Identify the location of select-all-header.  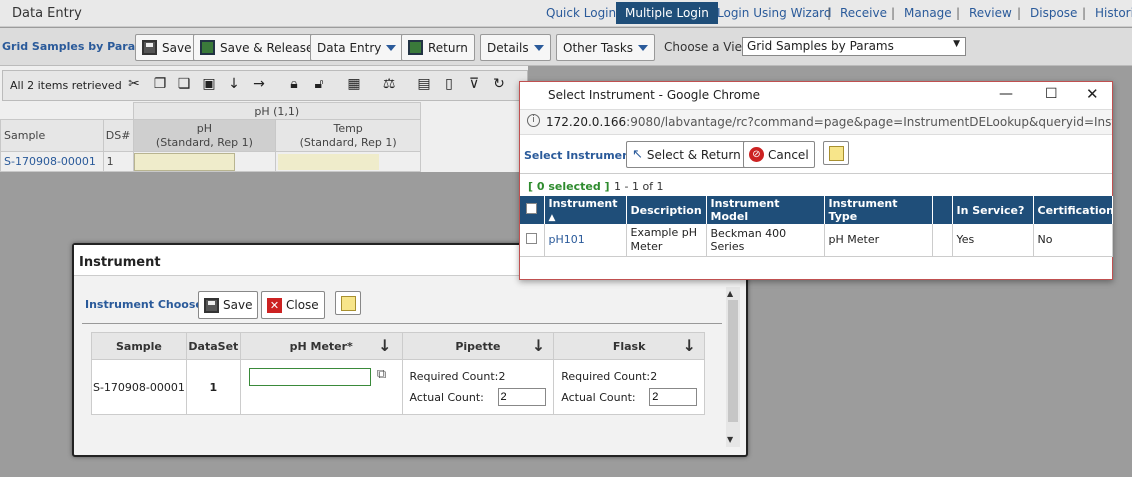
(532, 210).